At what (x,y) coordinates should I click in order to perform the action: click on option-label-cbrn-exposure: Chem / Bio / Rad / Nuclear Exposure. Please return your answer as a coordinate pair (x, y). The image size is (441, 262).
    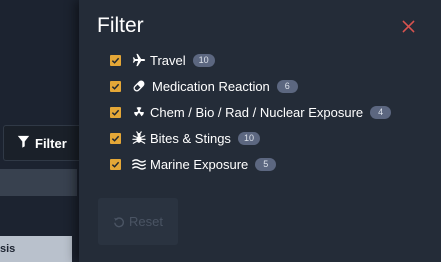
    Looking at the image, I should click on (257, 112).